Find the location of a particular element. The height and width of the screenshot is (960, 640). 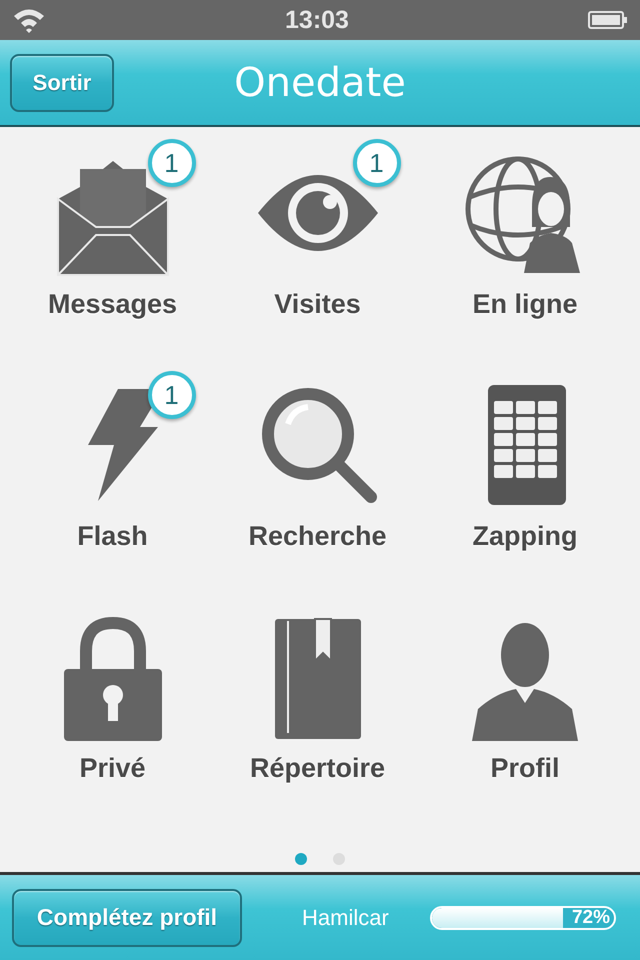

progress-reading: 72% is located at coordinates (591, 918).